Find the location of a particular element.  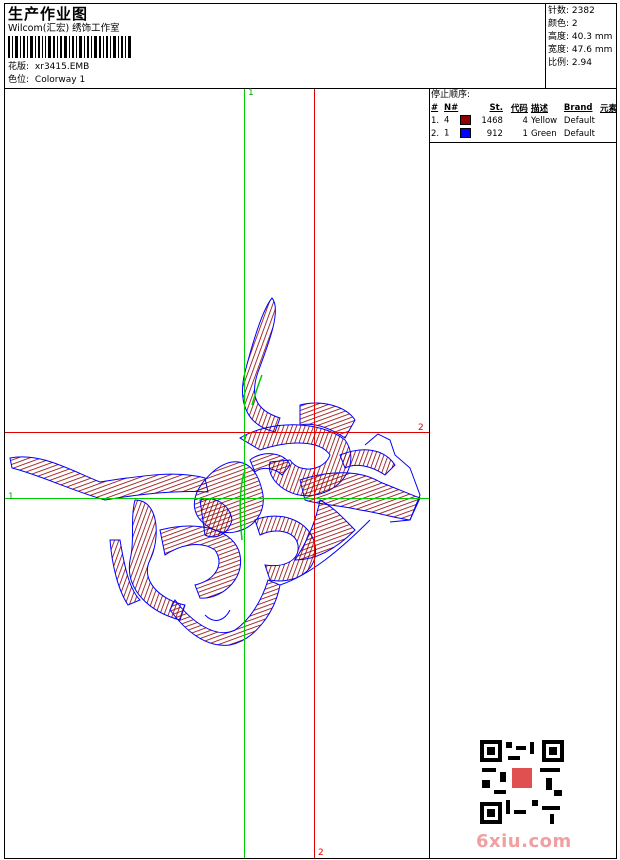

red-axis-label-right: 2 is located at coordinates (421, 428).